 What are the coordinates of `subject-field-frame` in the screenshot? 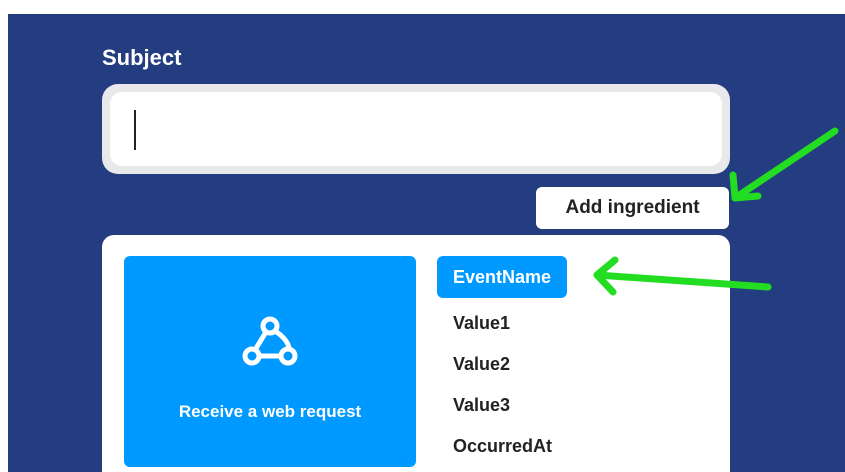 It's located at (416, 129).